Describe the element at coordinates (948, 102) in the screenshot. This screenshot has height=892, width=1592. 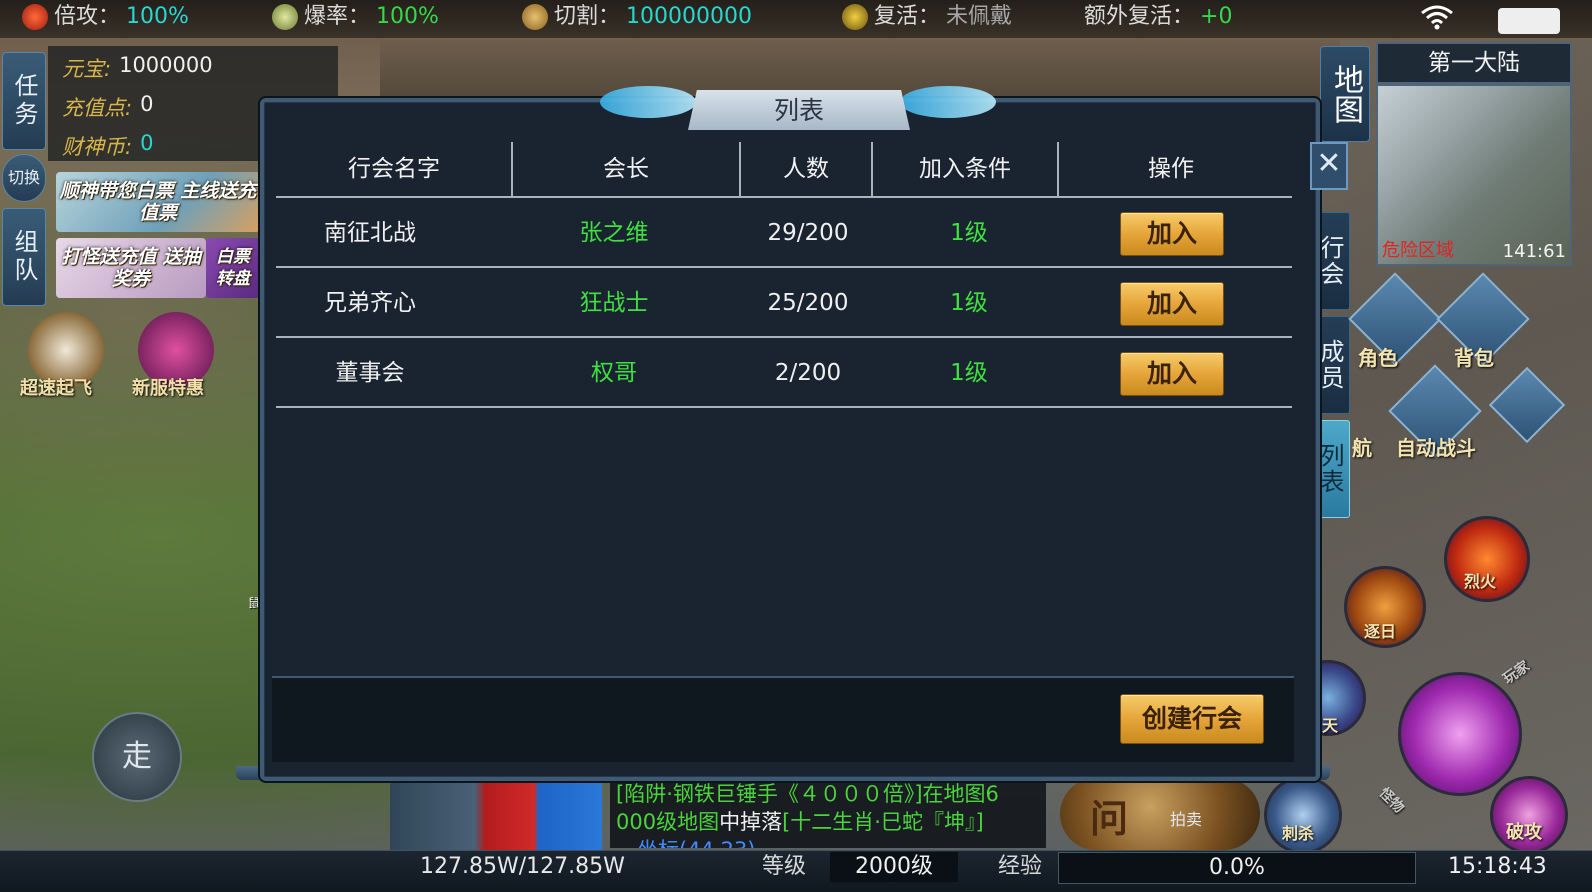
I see `title-wing-right-icon` at that location.